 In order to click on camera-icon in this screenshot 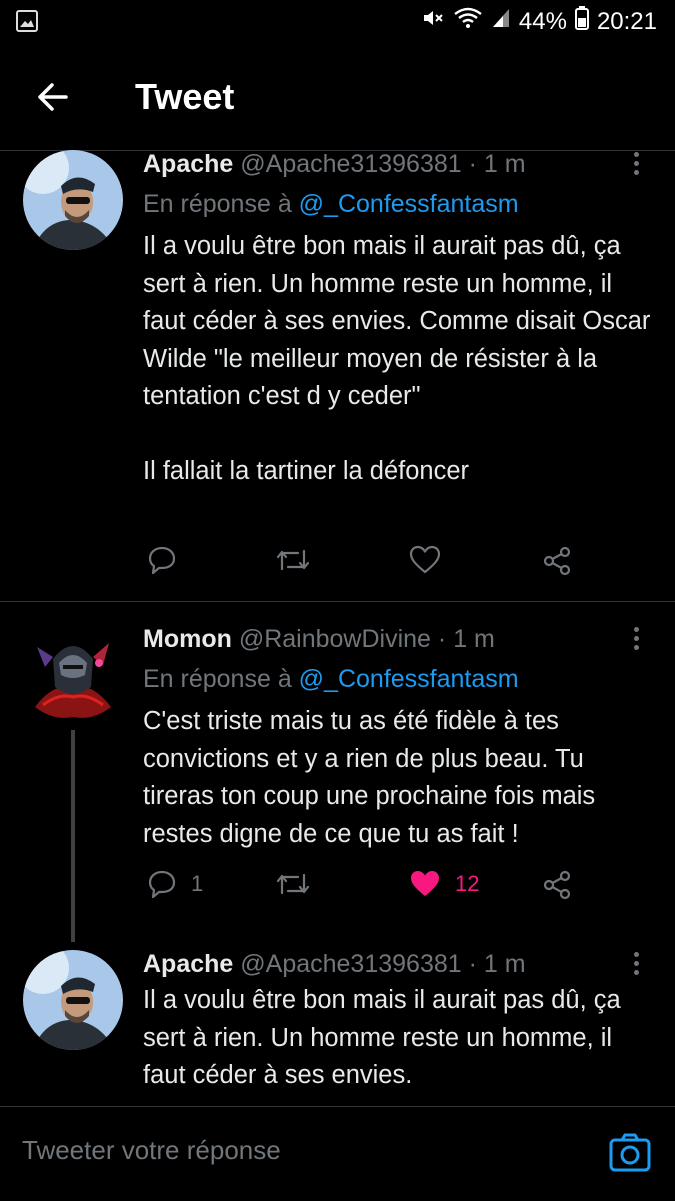, I will do `click(630, 1153)`.